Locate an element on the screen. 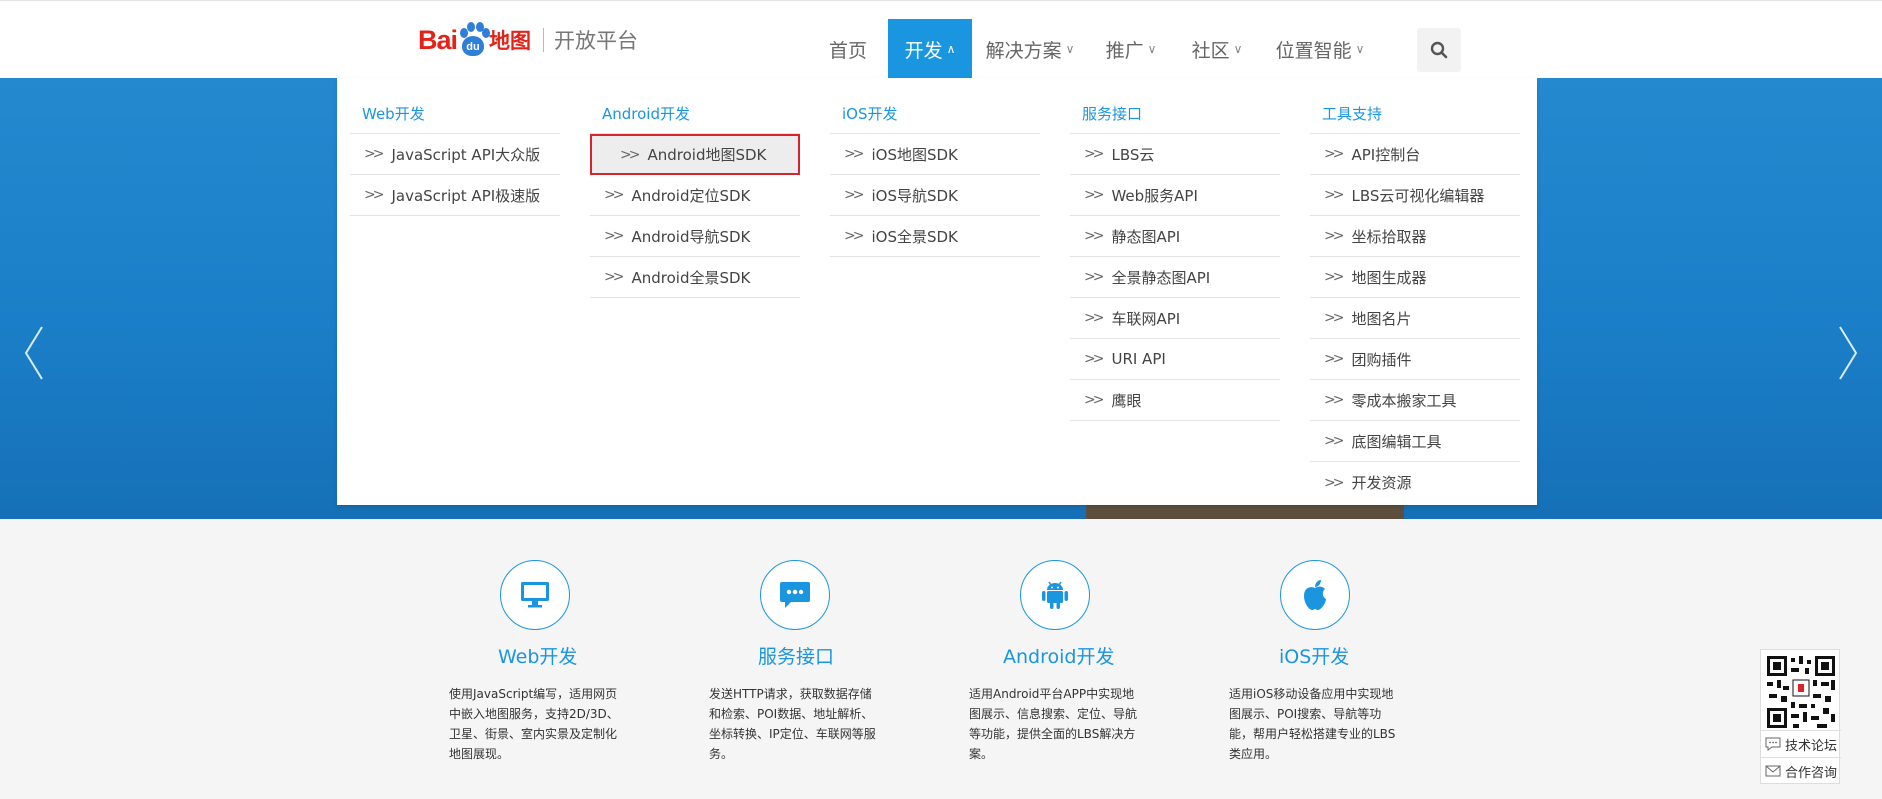 The height and width of the screenshot is (799, 1882). menu-column-title: 工具支持 is located at coordinates (1415, 106).